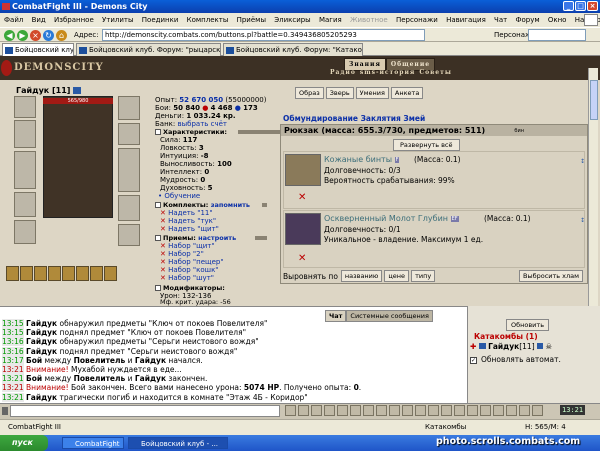 The width and height of the screenshot is (600, 451). What do you see at coordinates (407, 93) in the screenshot?
I see `profile-button: Анкета` at bounding box center [407, 93].